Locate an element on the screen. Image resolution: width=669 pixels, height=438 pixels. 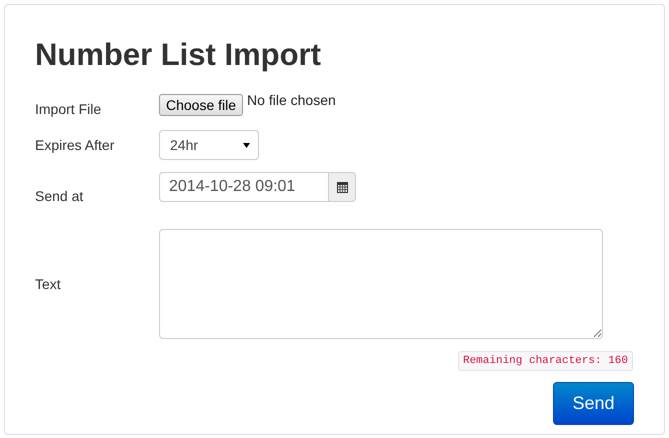
choose-file-button: Choose file is located at coordinates (201, 105).